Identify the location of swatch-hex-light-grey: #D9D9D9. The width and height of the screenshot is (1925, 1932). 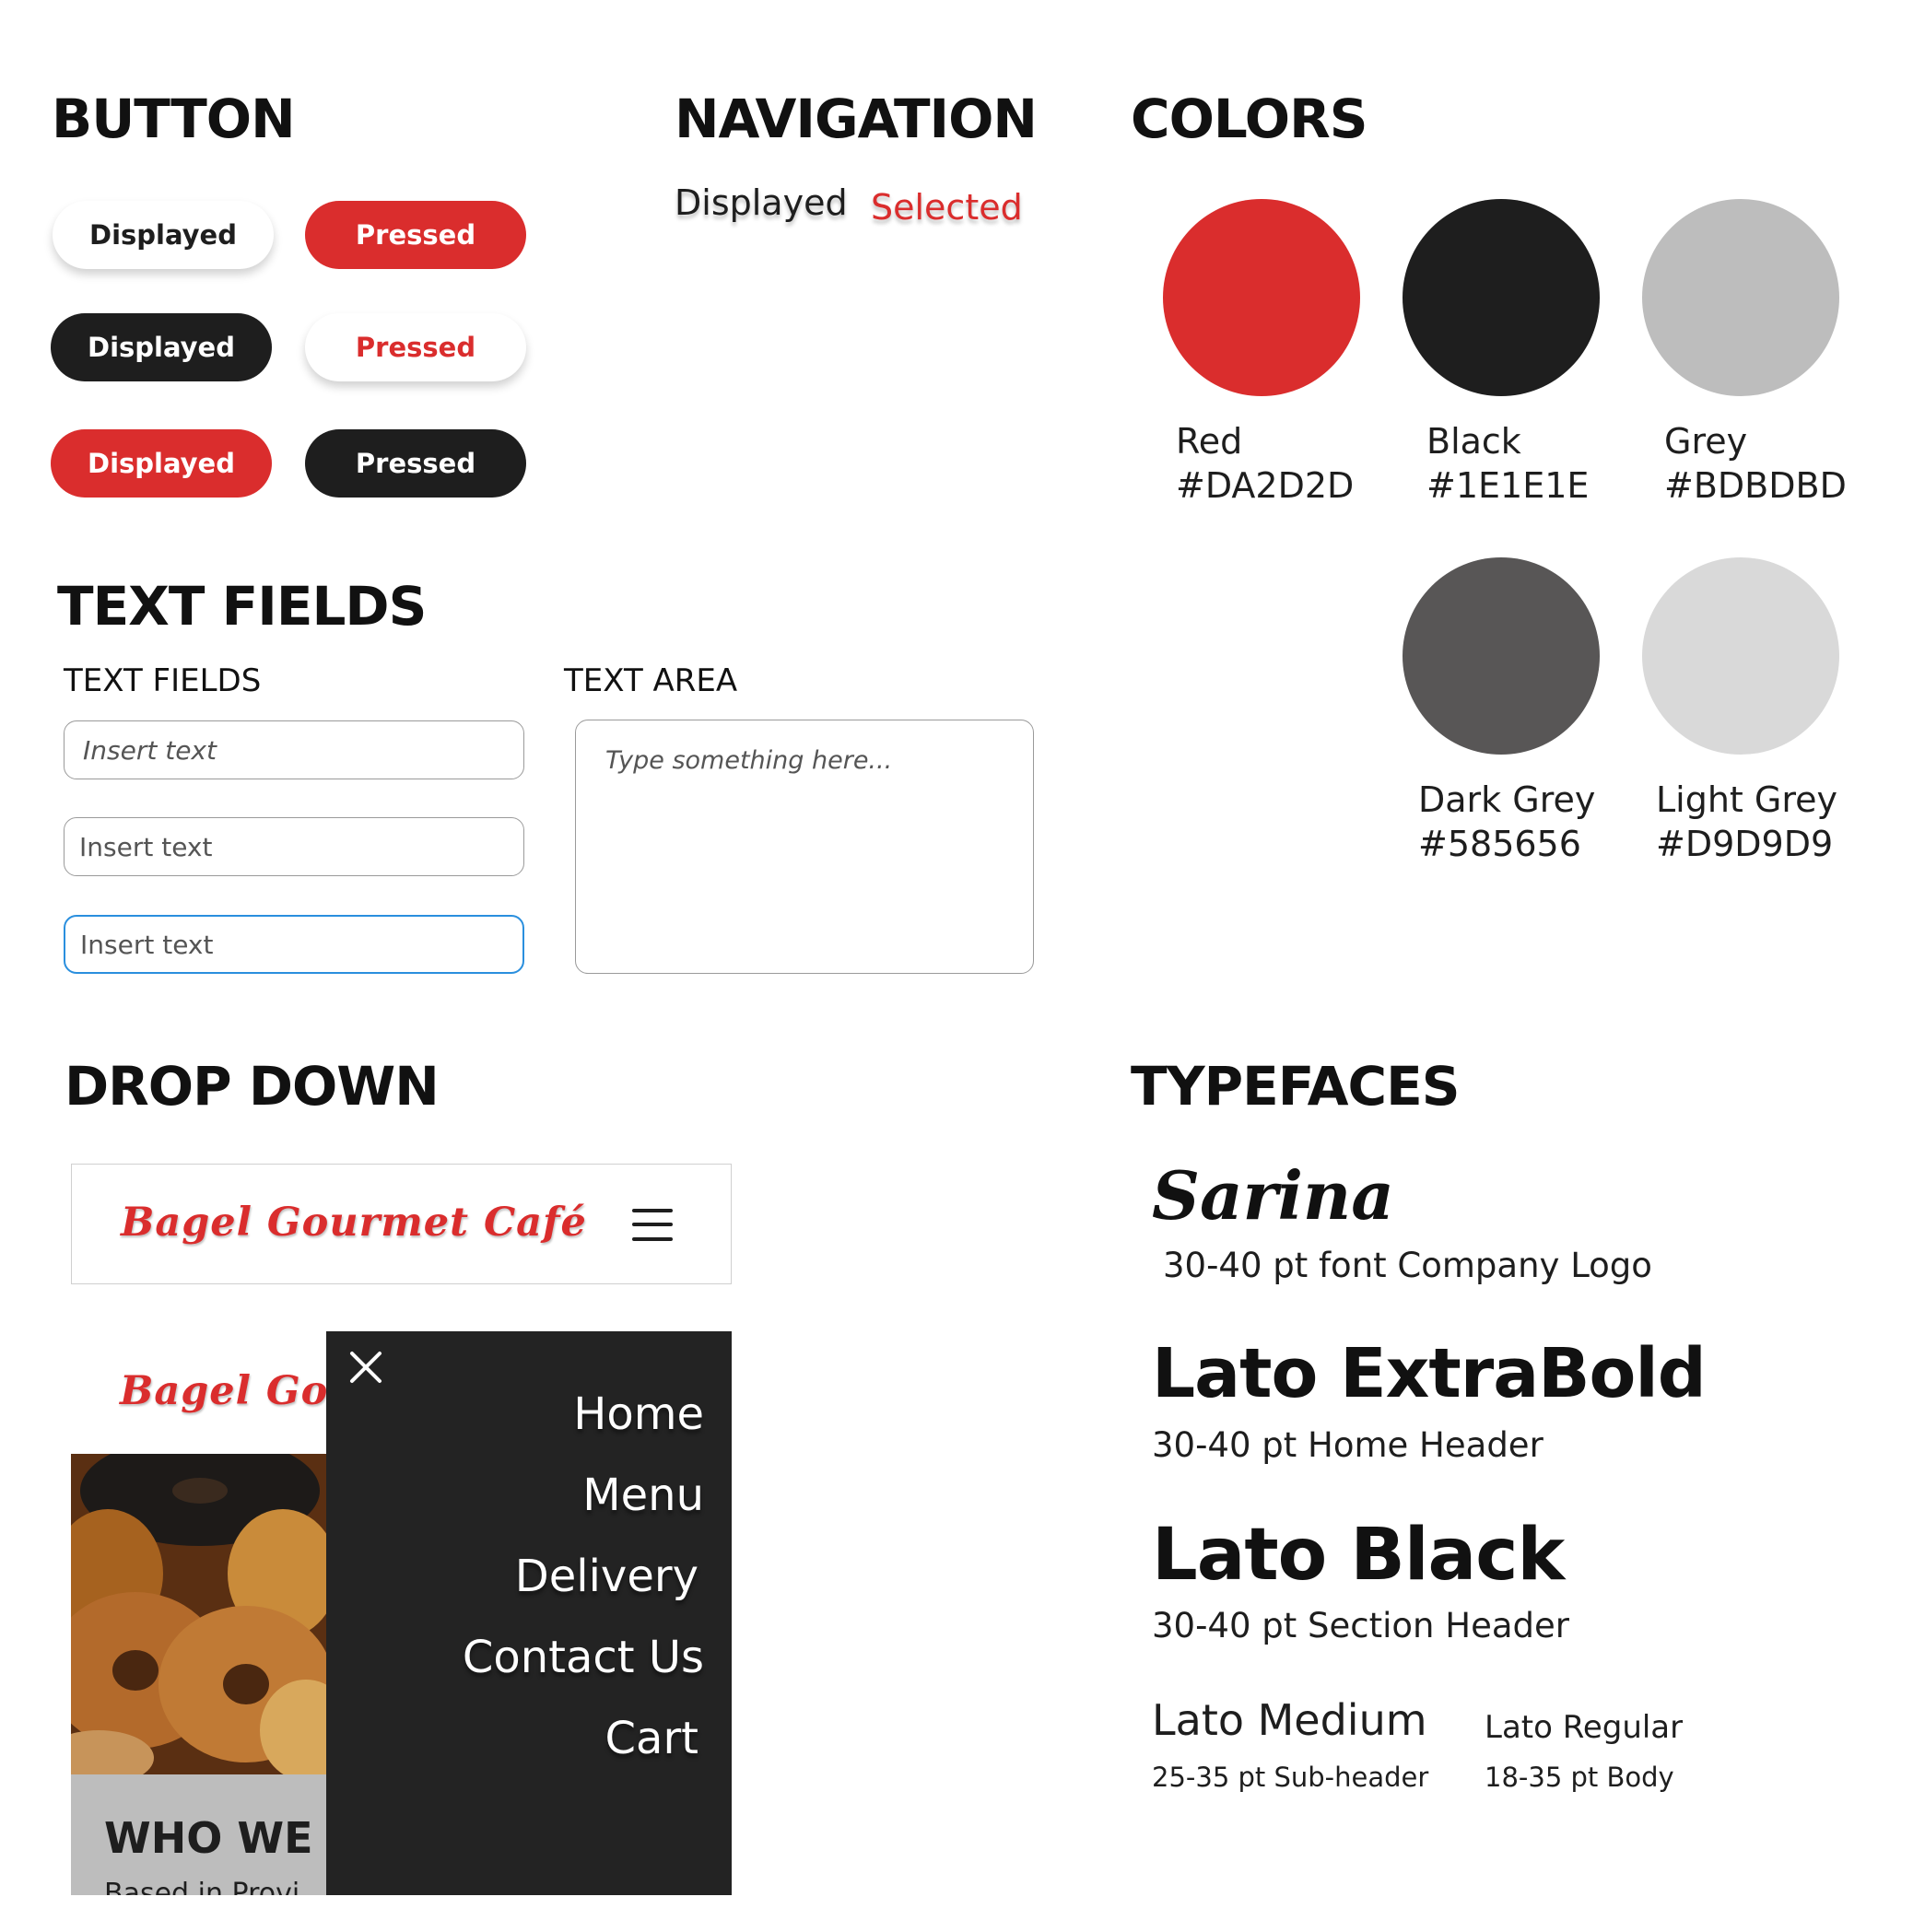
(1745, 844).